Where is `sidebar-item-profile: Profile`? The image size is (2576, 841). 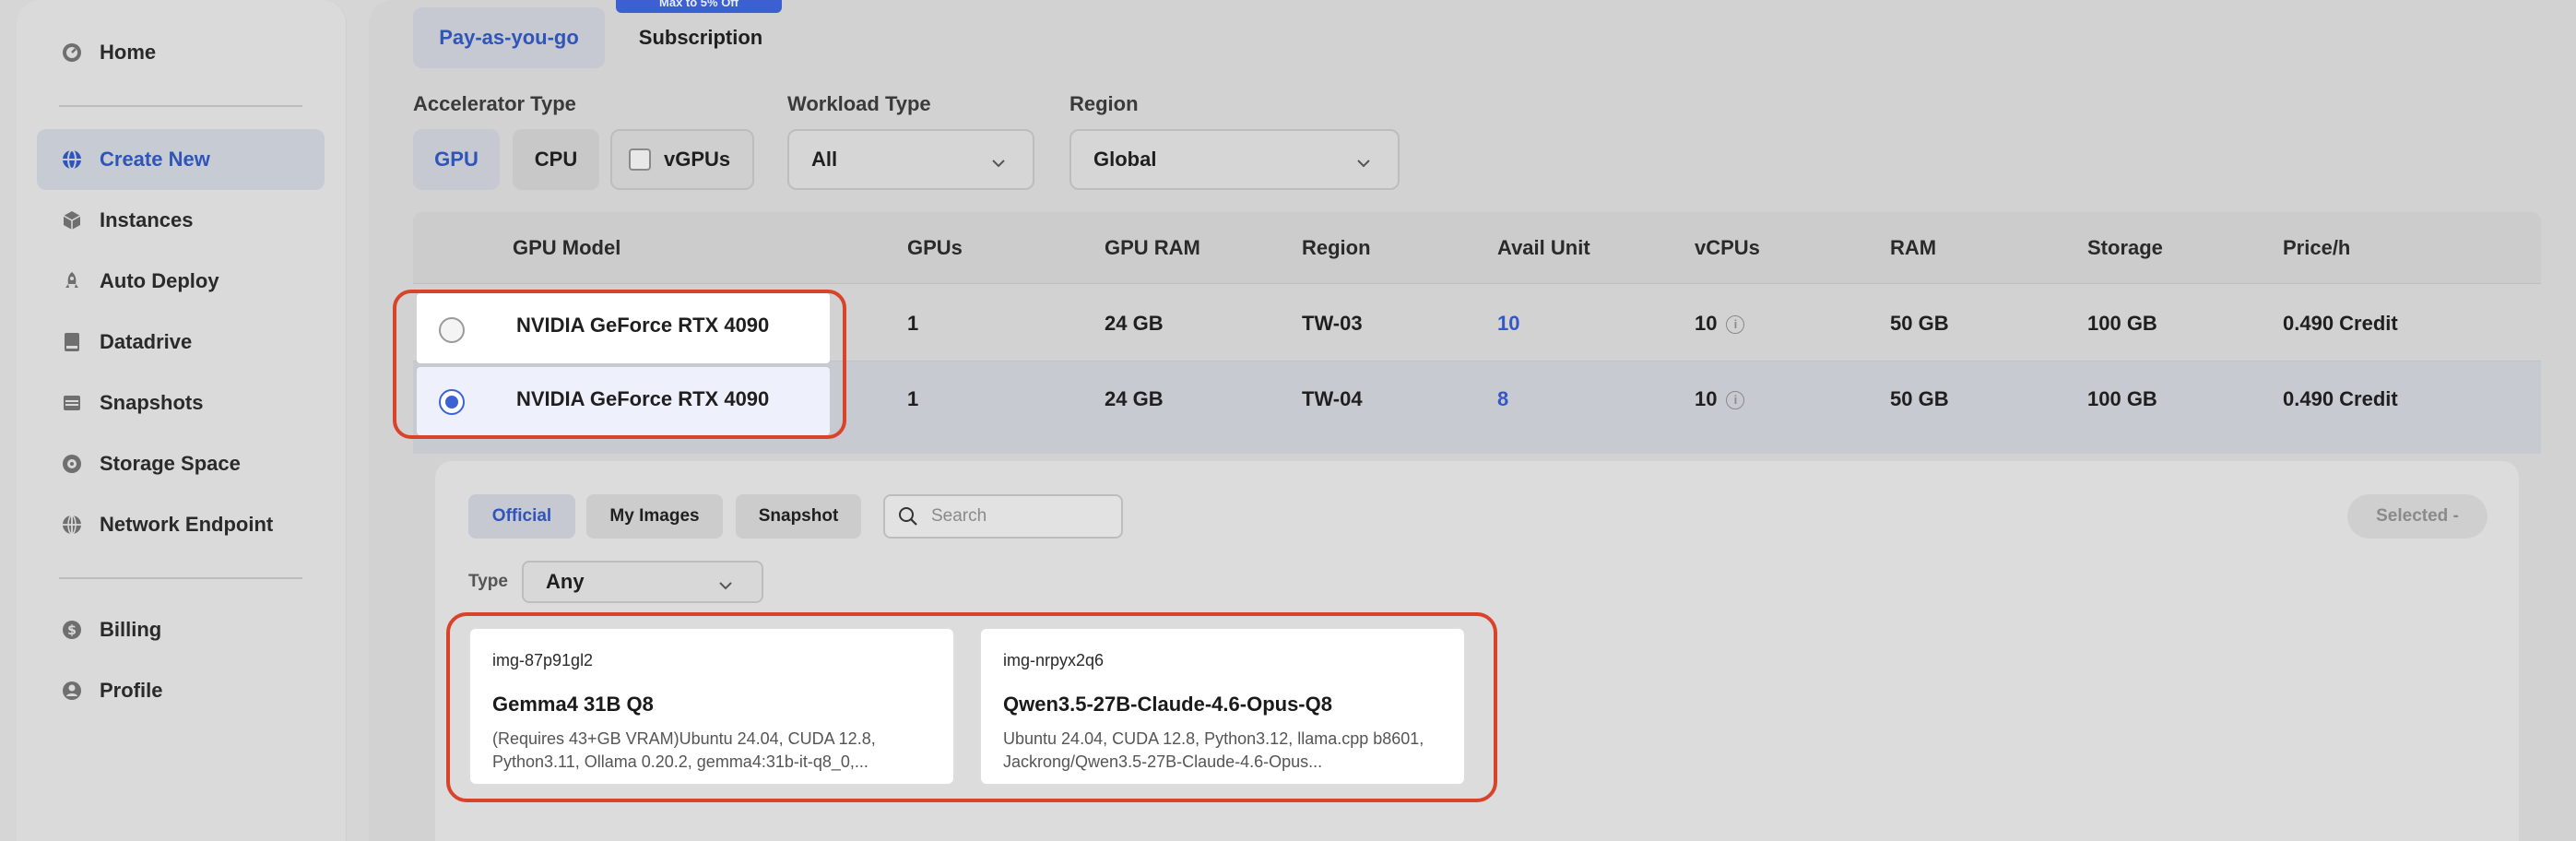
sidebar-item-profile: Profile is located at coordinates (181, 690).